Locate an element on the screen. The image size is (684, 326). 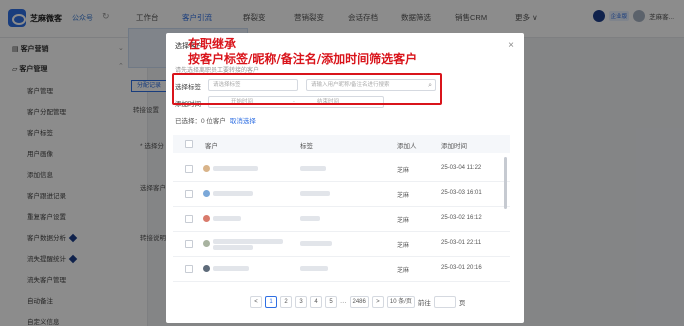
goto-page-input is located at coordinates (444, 302).